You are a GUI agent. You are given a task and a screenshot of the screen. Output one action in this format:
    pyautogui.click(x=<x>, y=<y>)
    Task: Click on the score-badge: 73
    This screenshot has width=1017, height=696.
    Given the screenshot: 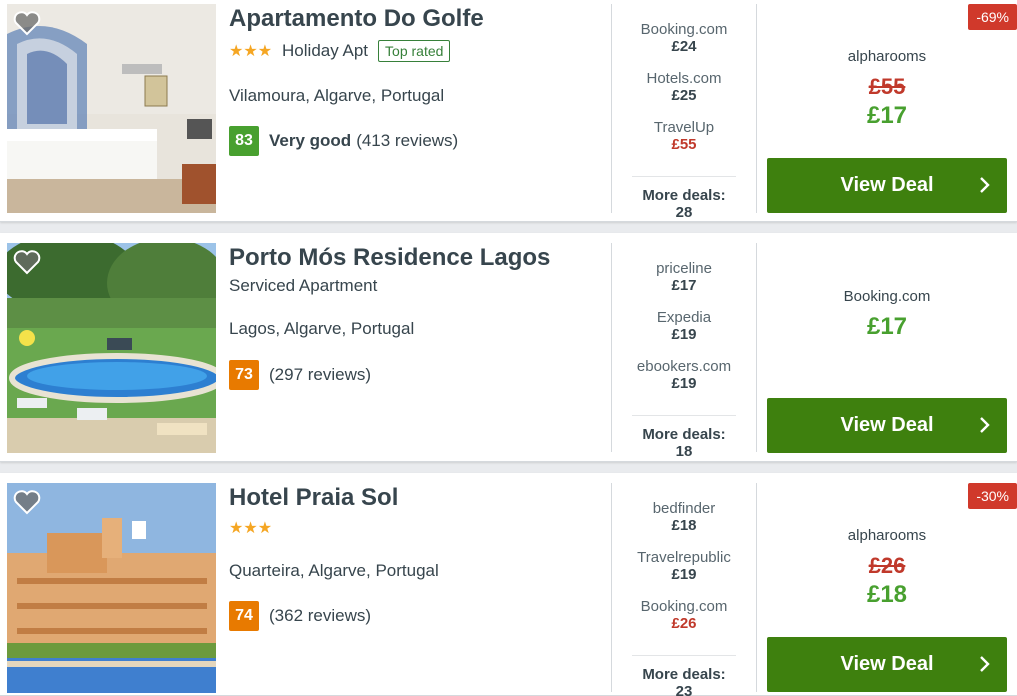 What is the action you would take?
    pyautogui.click(x=244, y=375)
    